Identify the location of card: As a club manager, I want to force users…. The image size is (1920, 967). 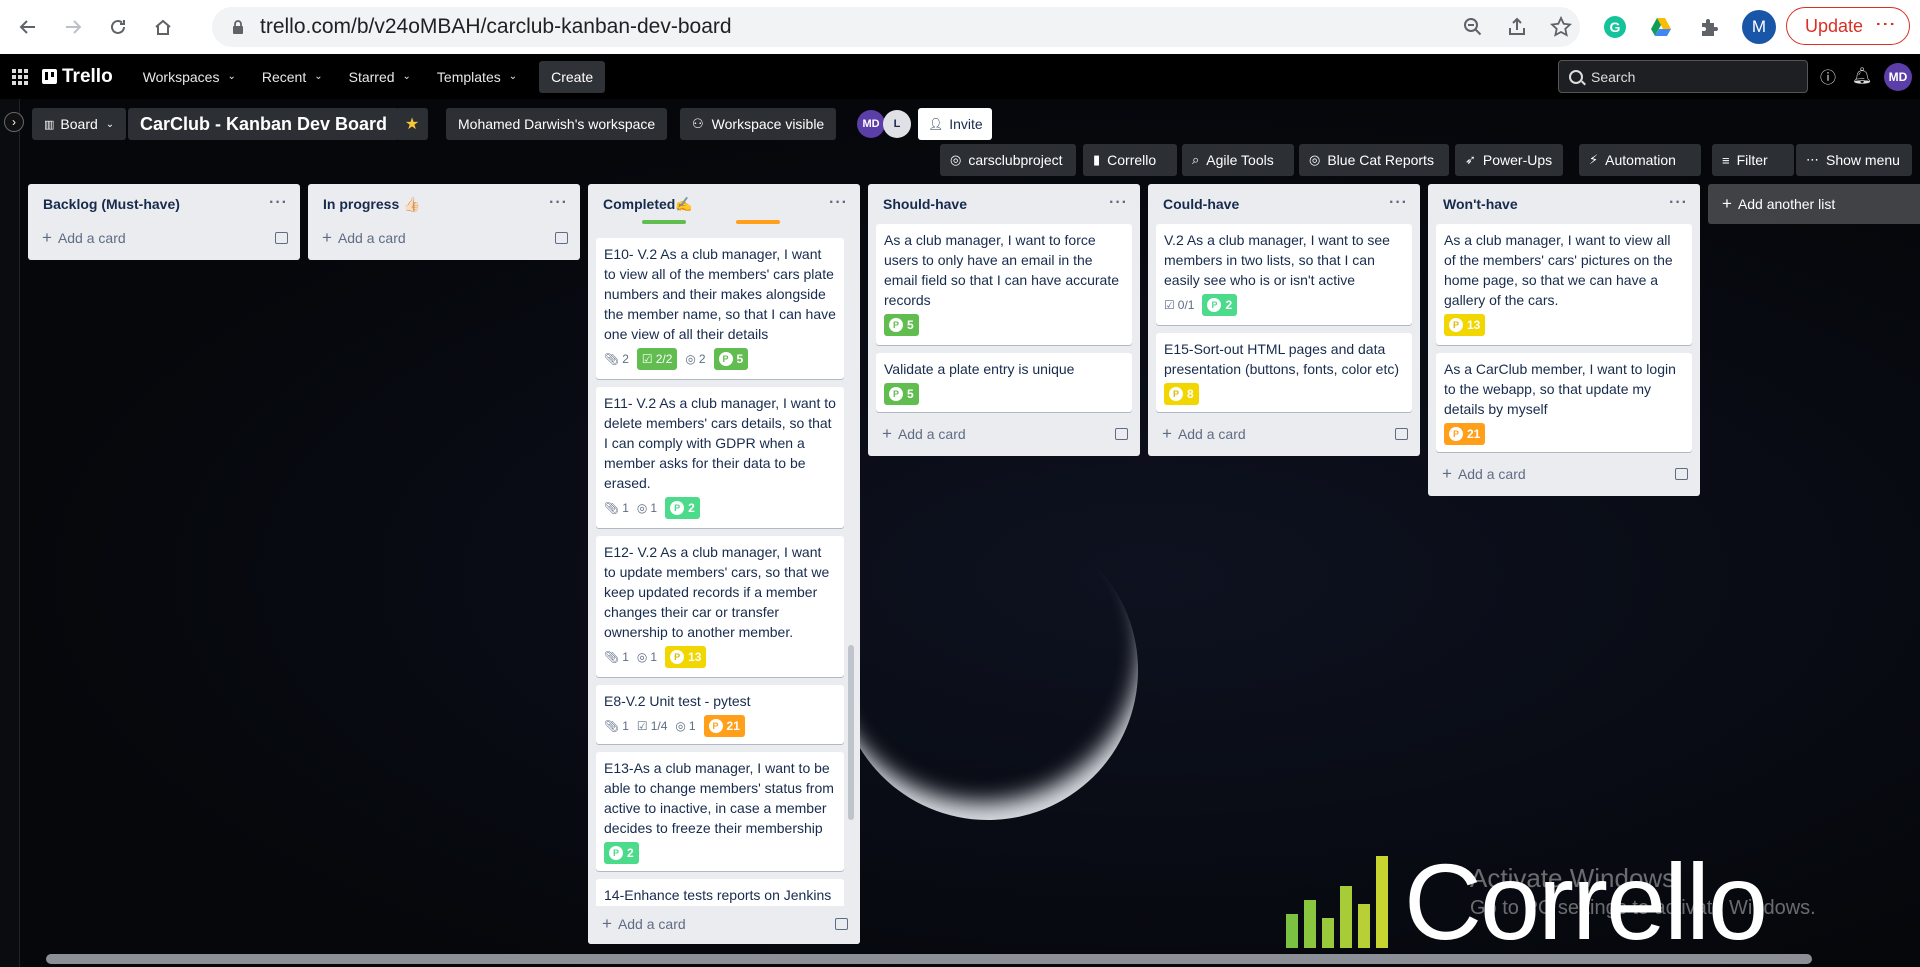
(1004, 284).